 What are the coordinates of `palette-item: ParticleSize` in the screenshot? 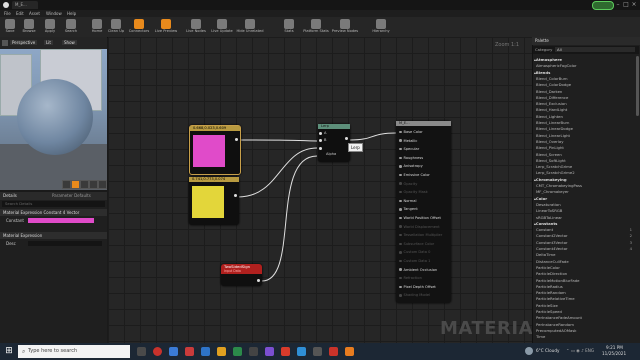 It's located at (586, 306).